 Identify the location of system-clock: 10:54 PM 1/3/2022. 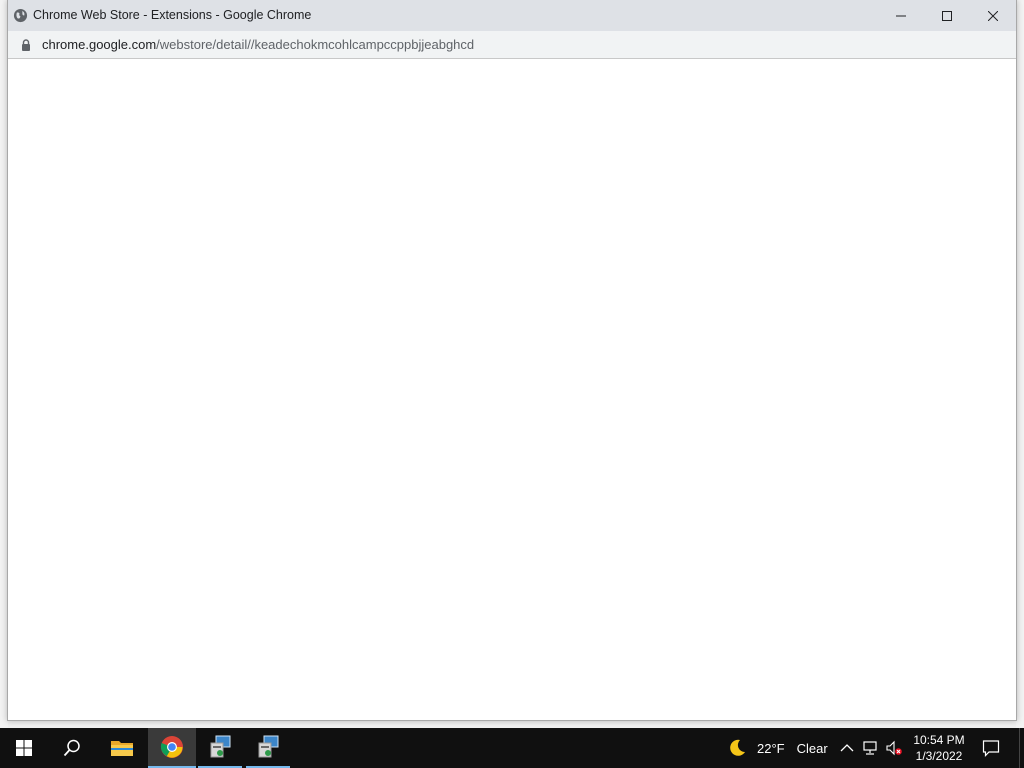
(939, 748).